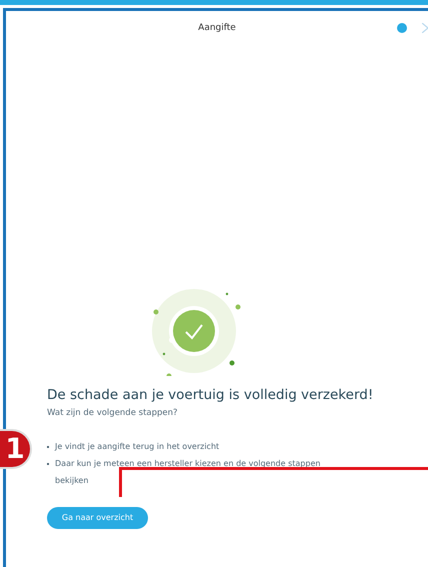 Image resolution: width=428 pixels, height=567 pixels. What do you see at coordinates (217, 29) in the screenshot?
I see `dialog-title: Aangifte` at bounding box center [217, 29].